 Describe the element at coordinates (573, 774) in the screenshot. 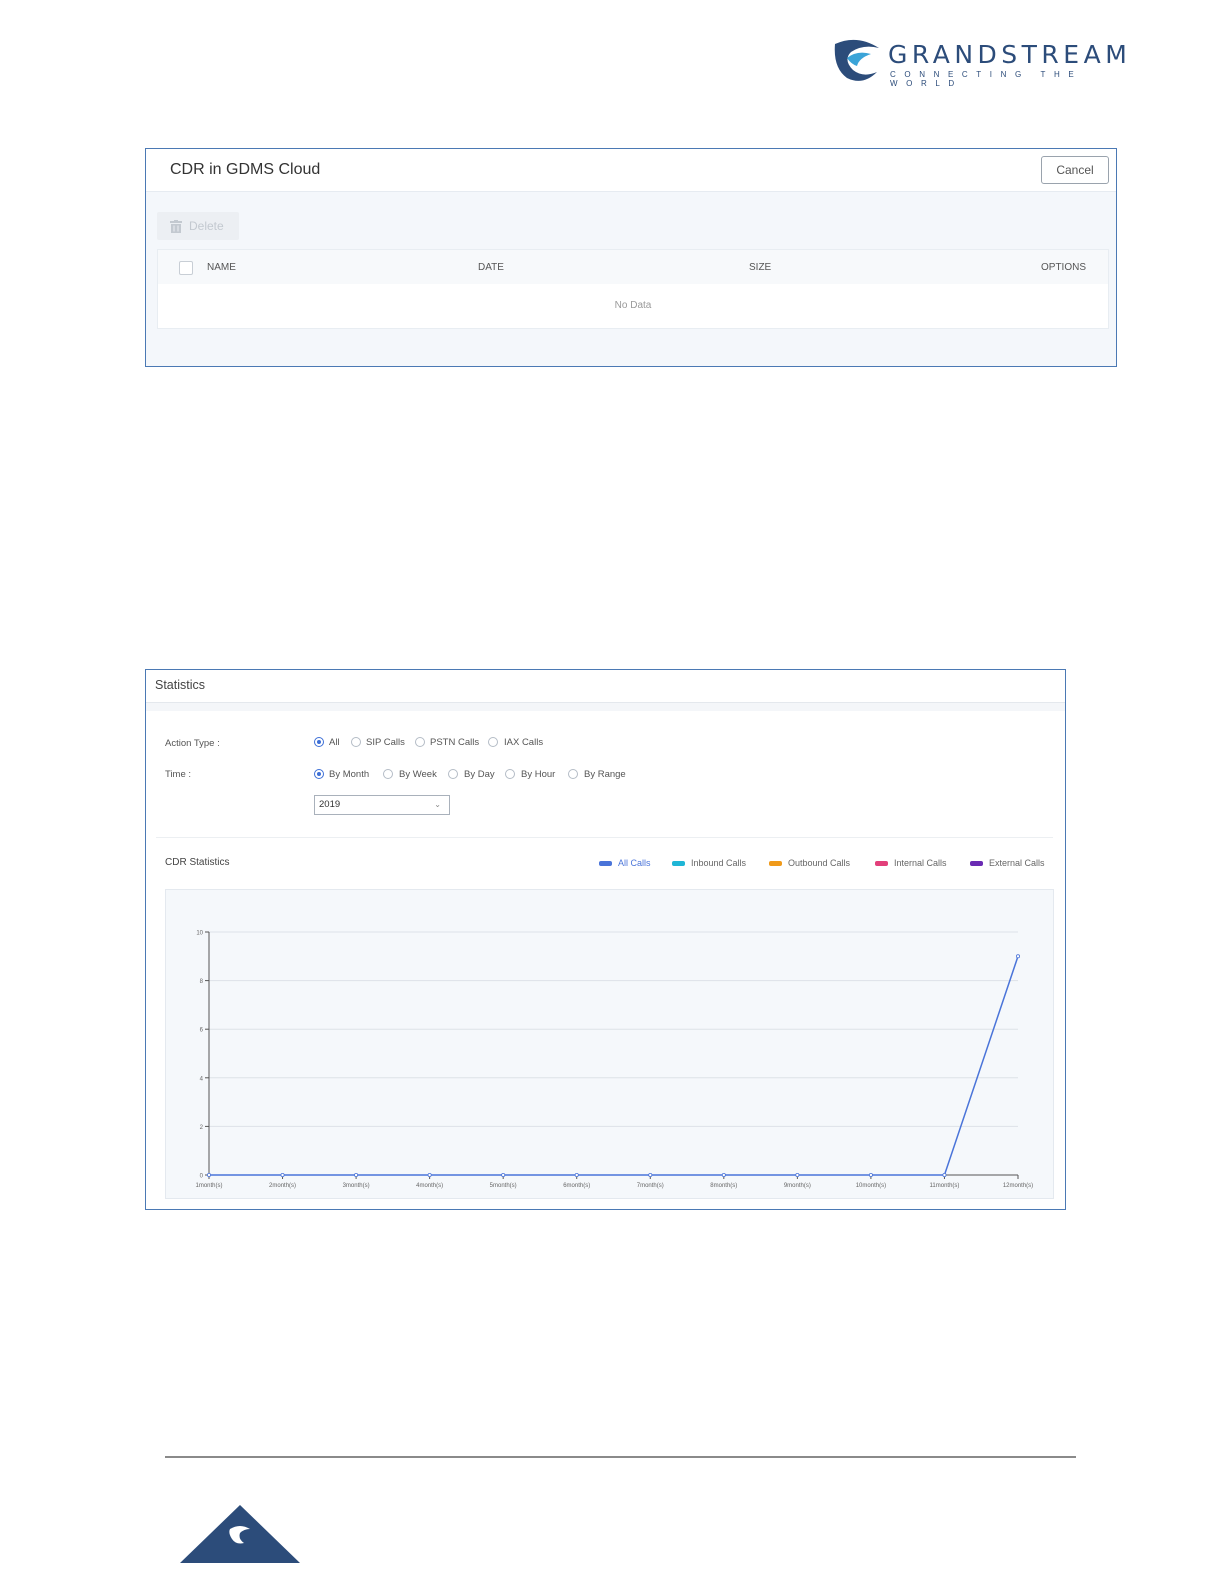

I see `radio-by-range` at that location.